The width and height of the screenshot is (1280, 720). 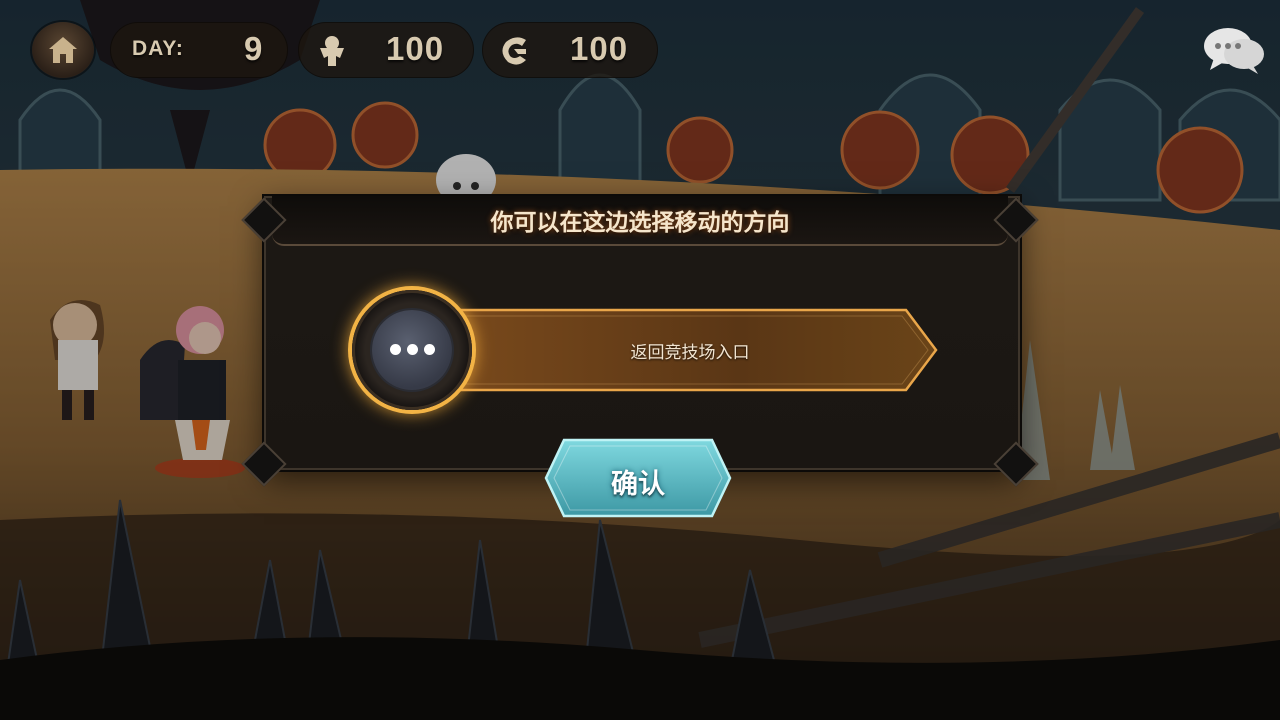 I want to click on confirm-button: 确认, so click(x=638, y=478).